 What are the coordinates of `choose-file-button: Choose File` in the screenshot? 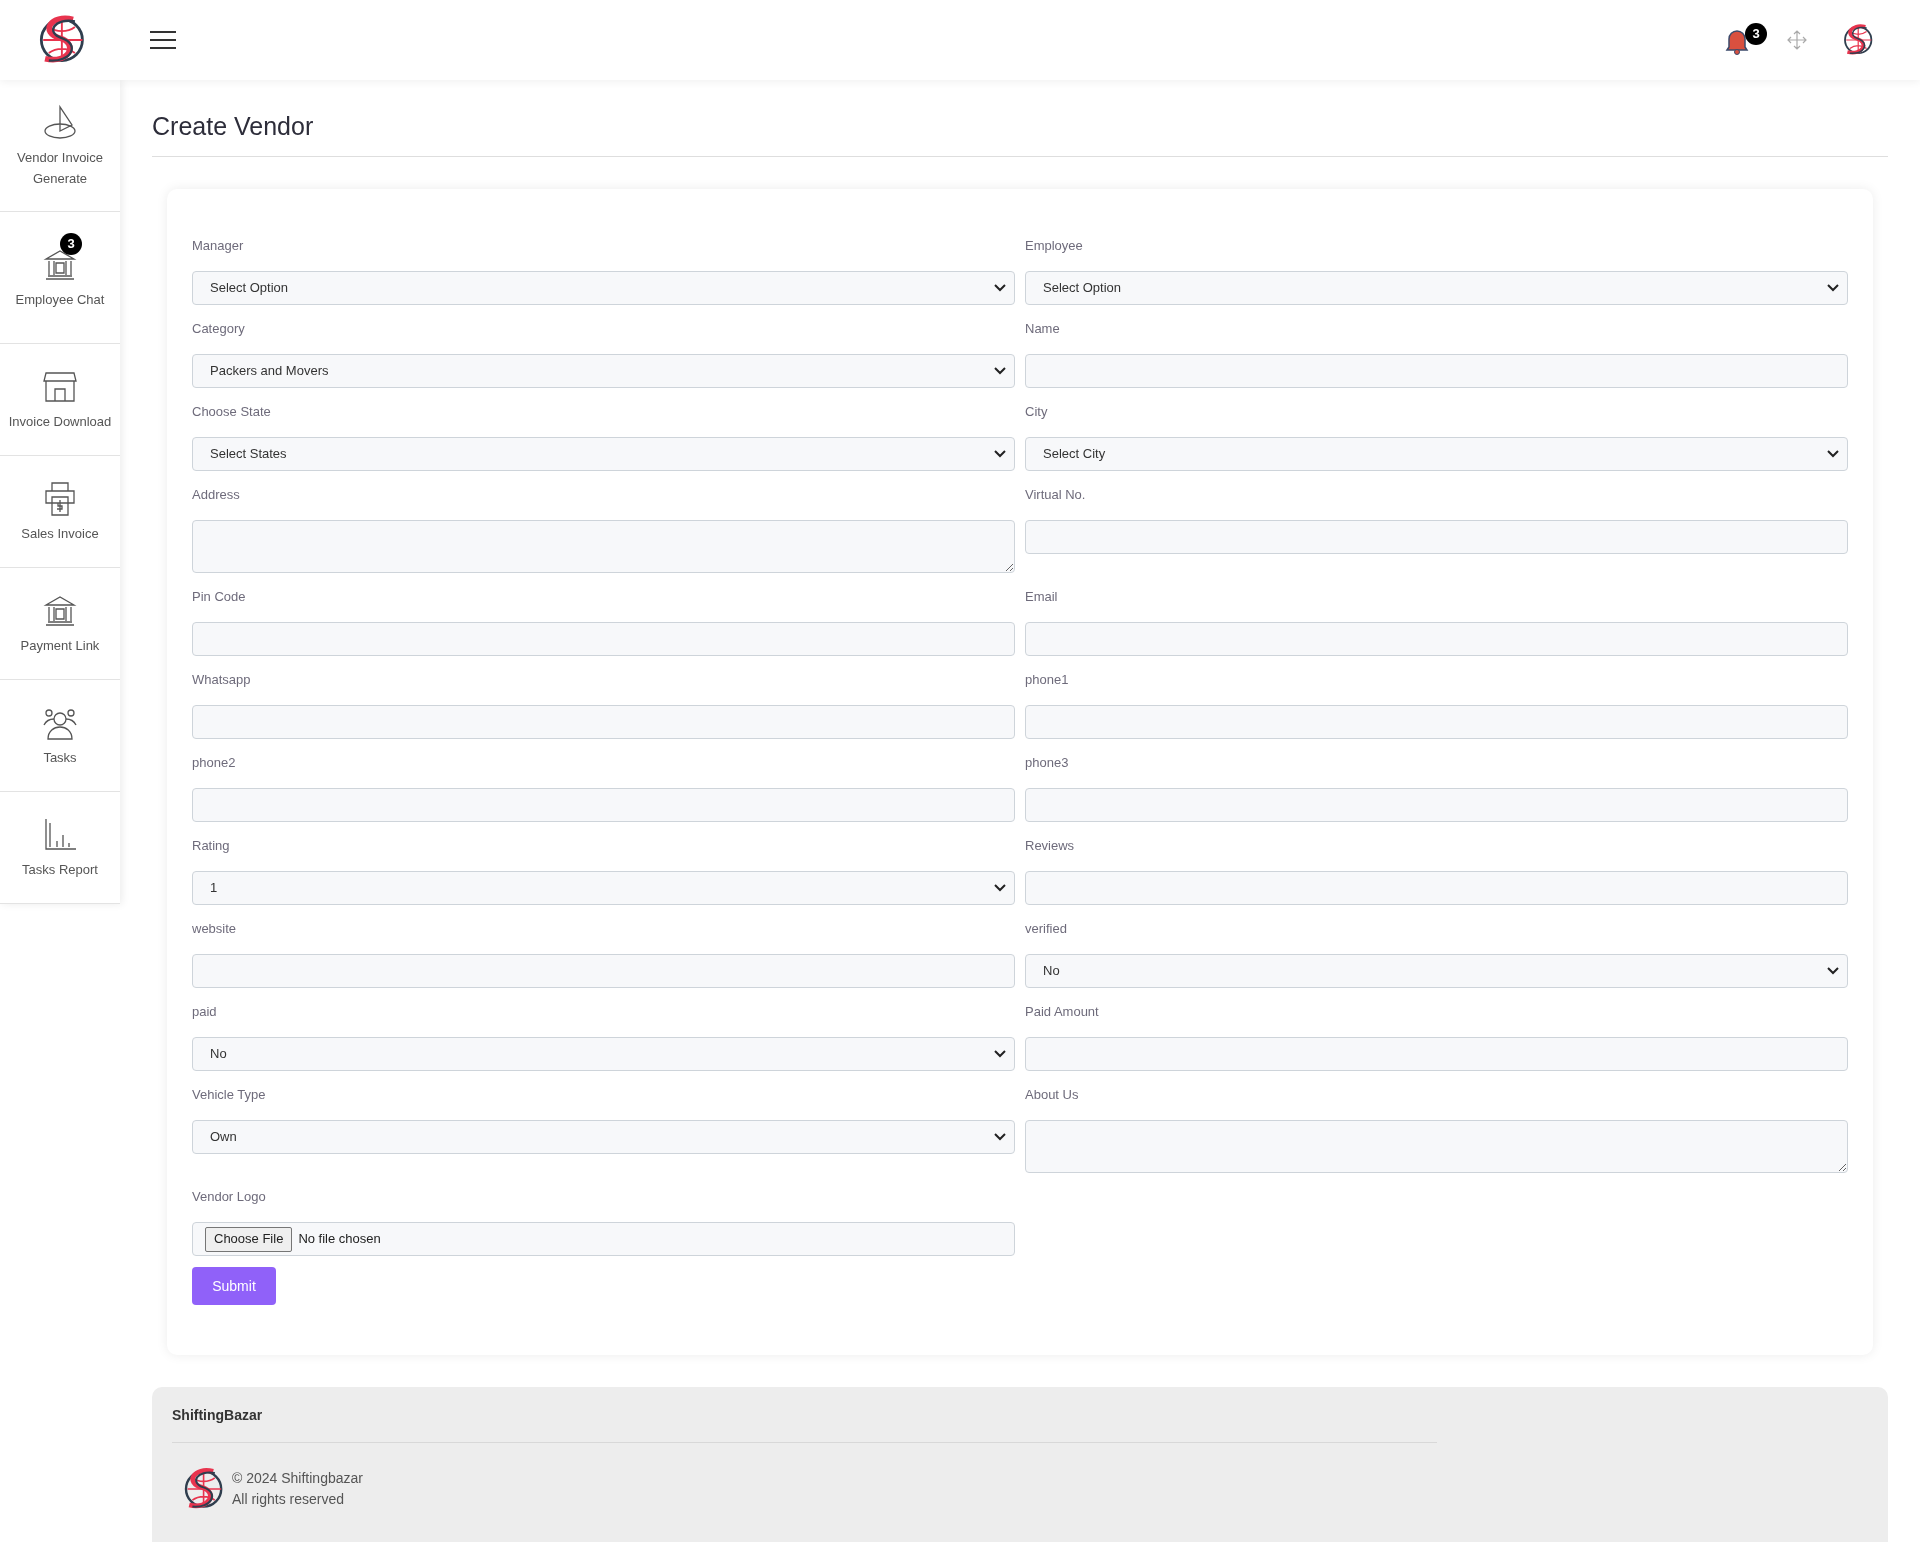 It's located at (249, 1239).